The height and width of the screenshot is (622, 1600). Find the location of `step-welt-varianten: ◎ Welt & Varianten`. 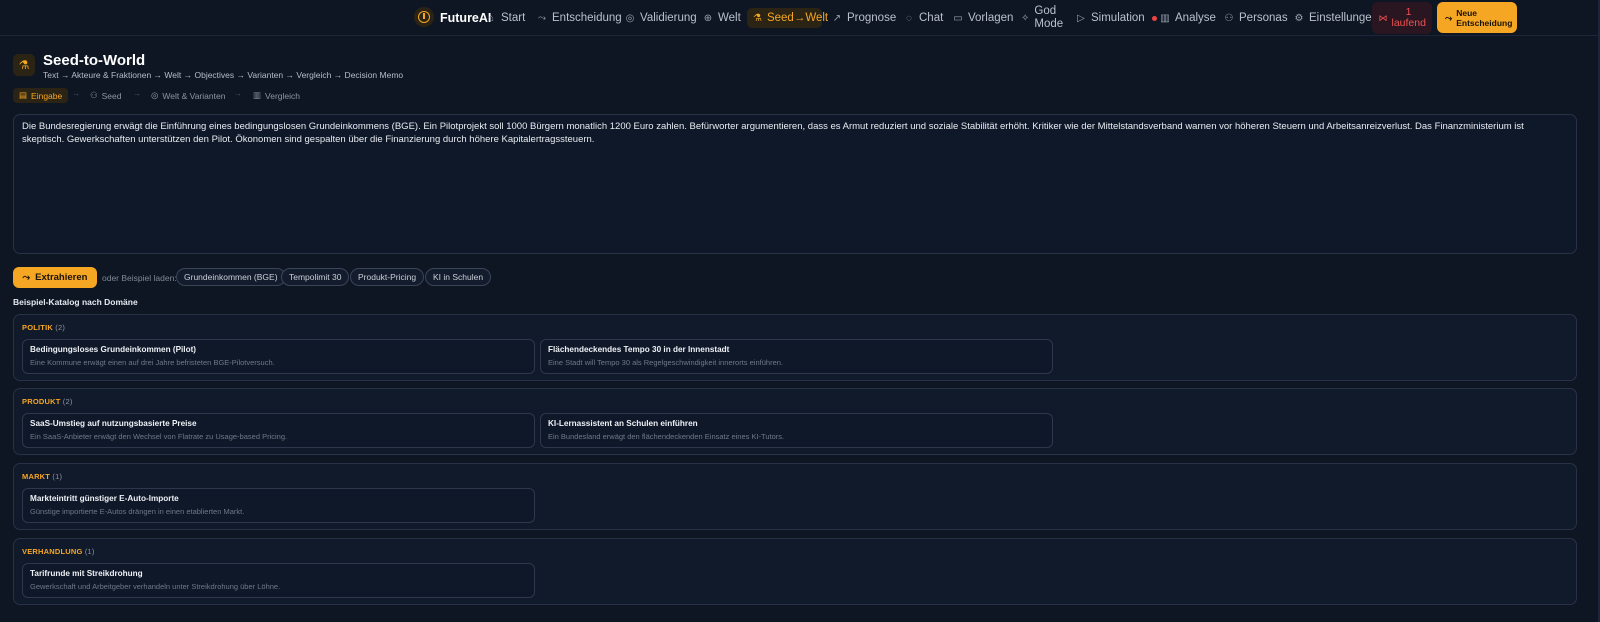

step-welt-varianten: ◎ Welt & Varianten is located at coordinates (188, 95).